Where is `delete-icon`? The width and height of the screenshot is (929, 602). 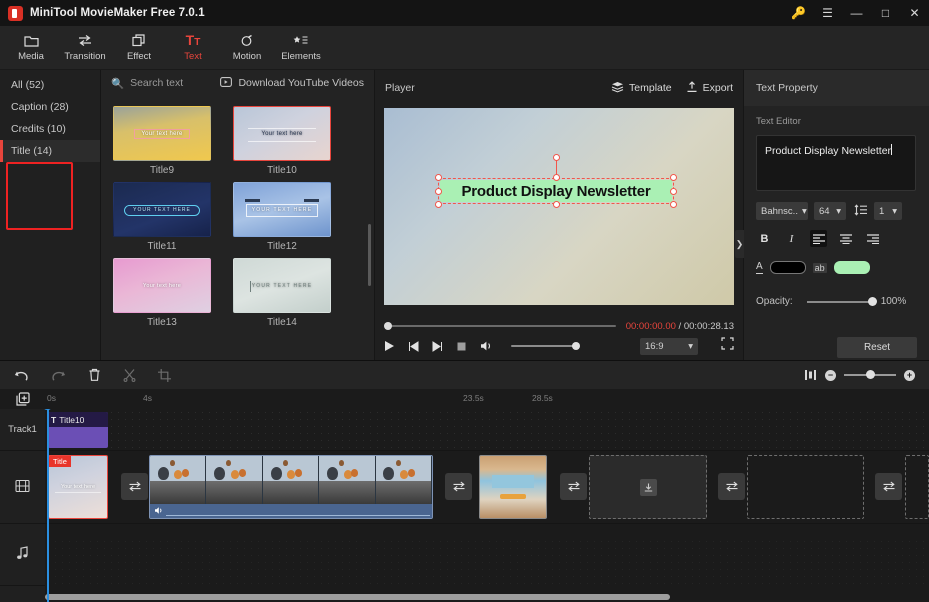 delete-icon is located at coordinates (94, 375).